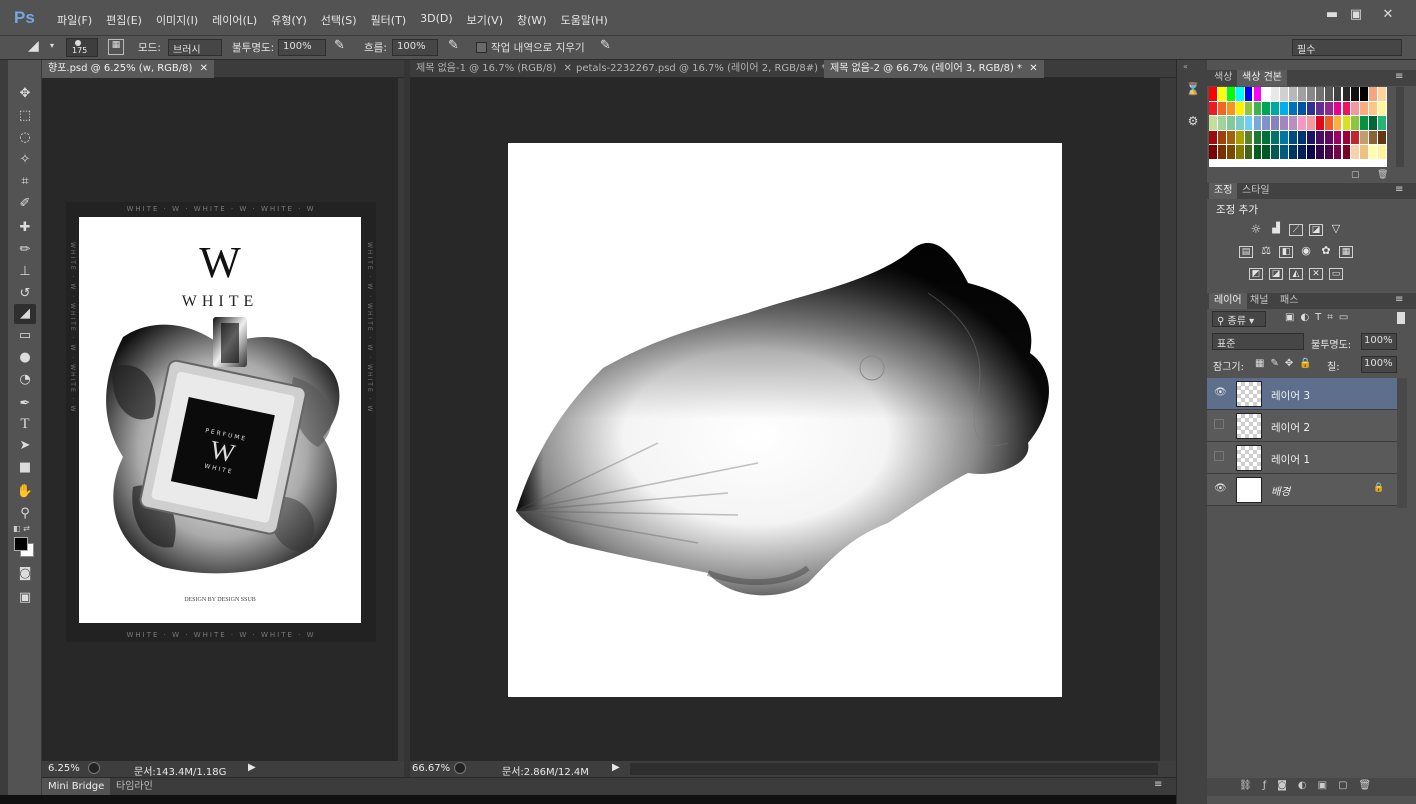 The height and width of the screenshot is (804, 1416). I want to click on eyedropper-tool-icon: ✐, so click(25, 204).